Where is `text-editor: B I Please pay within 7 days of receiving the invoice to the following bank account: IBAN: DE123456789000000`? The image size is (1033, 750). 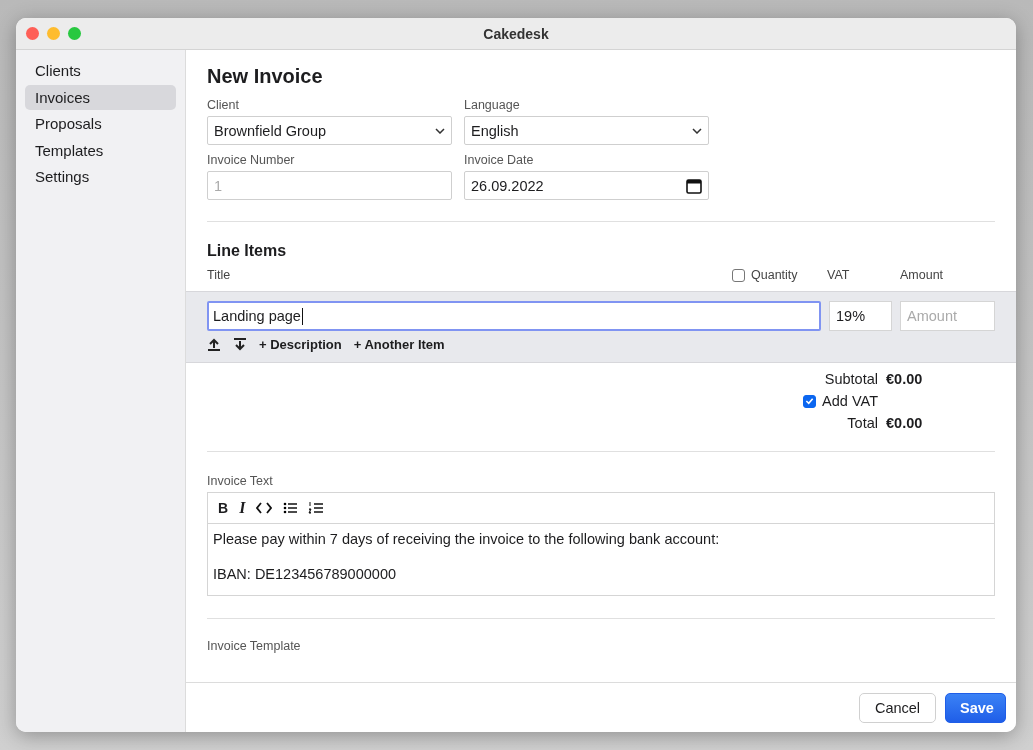
text-editor: B I Please pay within 7 days of receiving the invoice to the following bank account: IBAN: DE123456789000000 is located at coordinates (601, 544).